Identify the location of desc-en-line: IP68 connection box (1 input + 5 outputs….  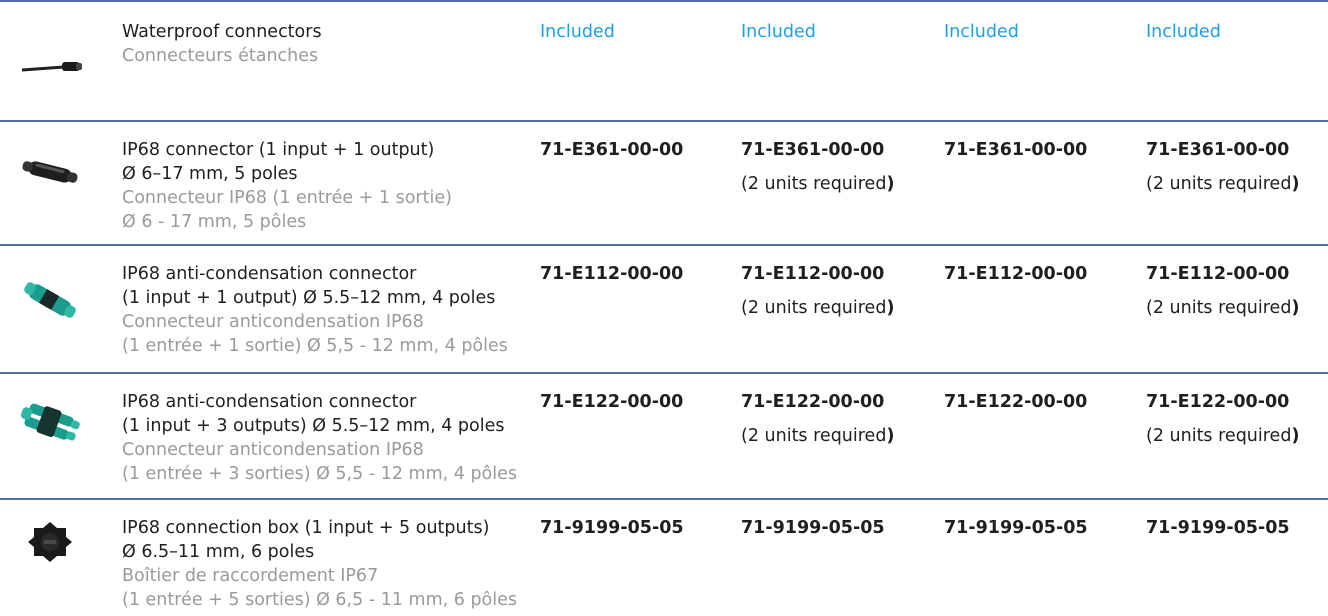
(306, 528).